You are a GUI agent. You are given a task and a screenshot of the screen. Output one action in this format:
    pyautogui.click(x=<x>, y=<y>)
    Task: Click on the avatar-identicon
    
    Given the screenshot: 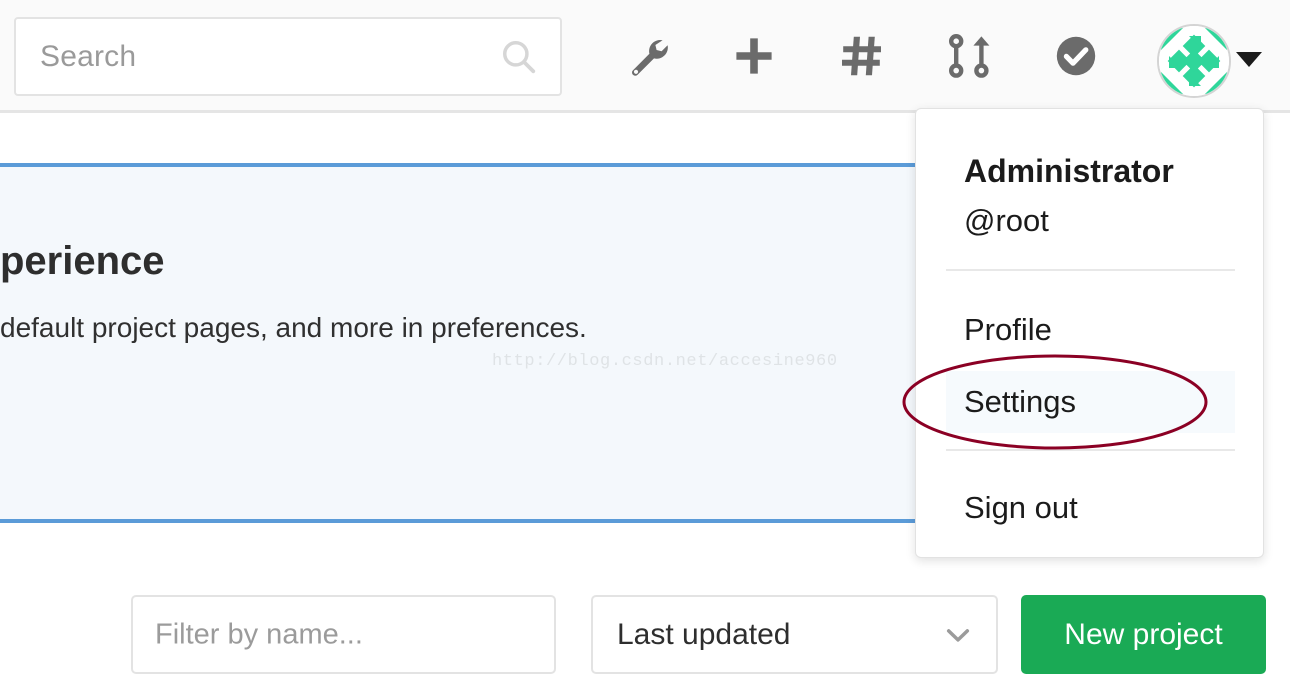 What is the action you would take?
    pyautogui.click(x=1194, y=61)
    